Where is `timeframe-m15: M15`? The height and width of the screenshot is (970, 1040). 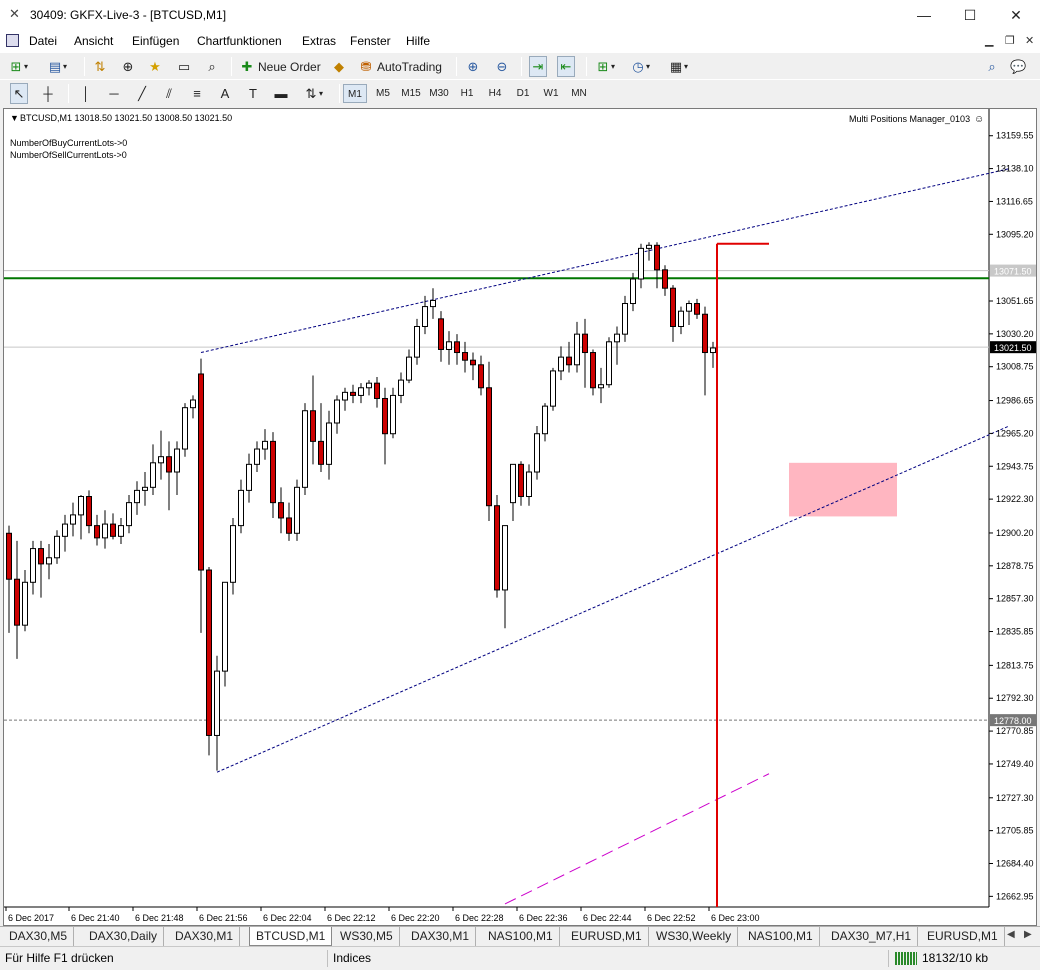 timeframe-m15: M15 is located at coordinates (411, 93).